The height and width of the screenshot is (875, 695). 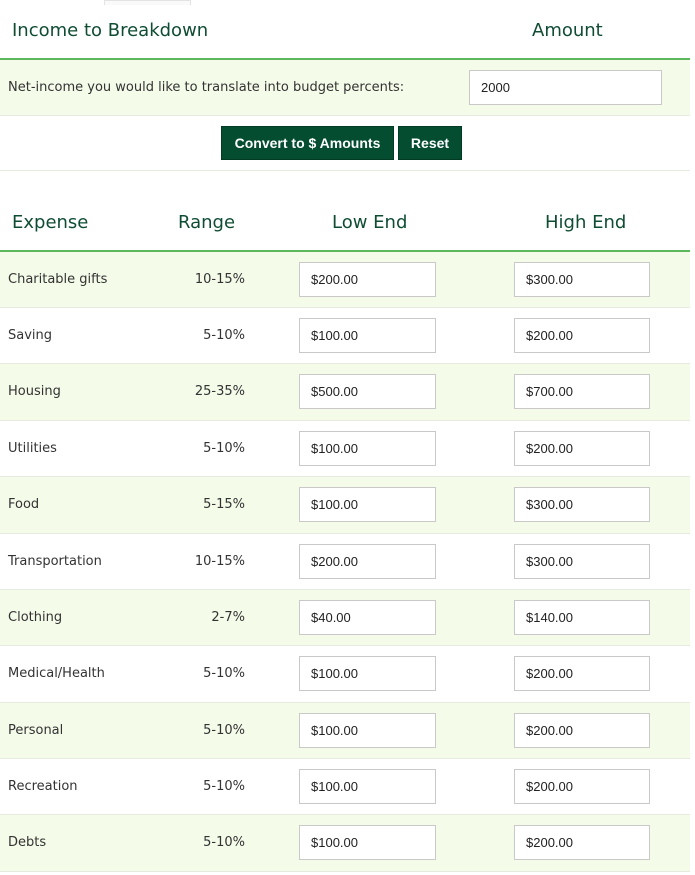 What do you see at coordinates (430, 143) in the screenshot?
I see `reset-button: Reset` at bounding box center [430, 143].